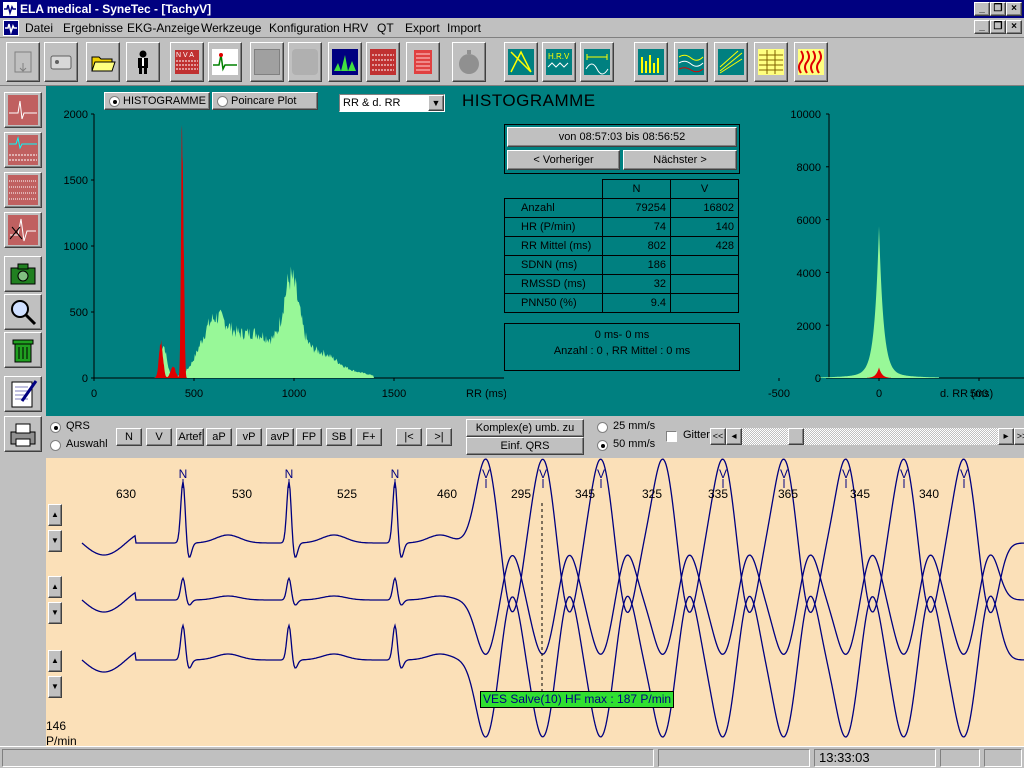 The image size is (1024, 768). I want to click on previous-button: < Vorheriger, so click(563, 160).